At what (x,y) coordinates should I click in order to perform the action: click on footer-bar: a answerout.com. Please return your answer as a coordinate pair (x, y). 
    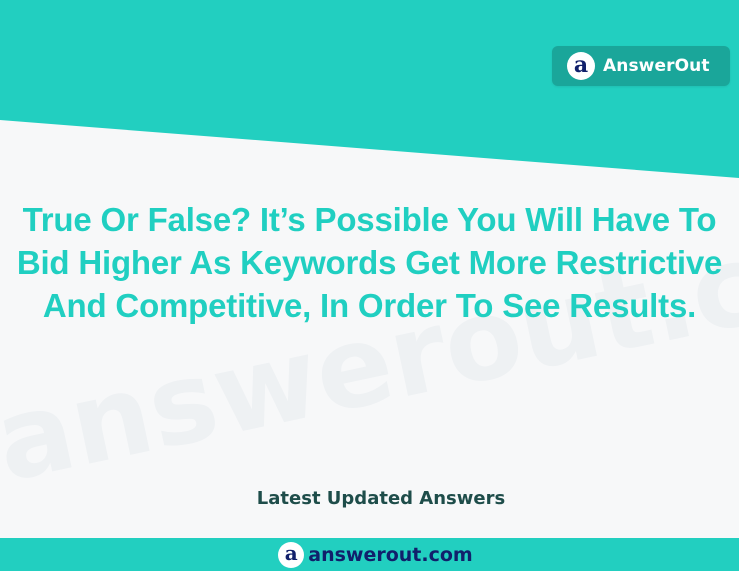
    Looking at the image, I should click on (369, 554).